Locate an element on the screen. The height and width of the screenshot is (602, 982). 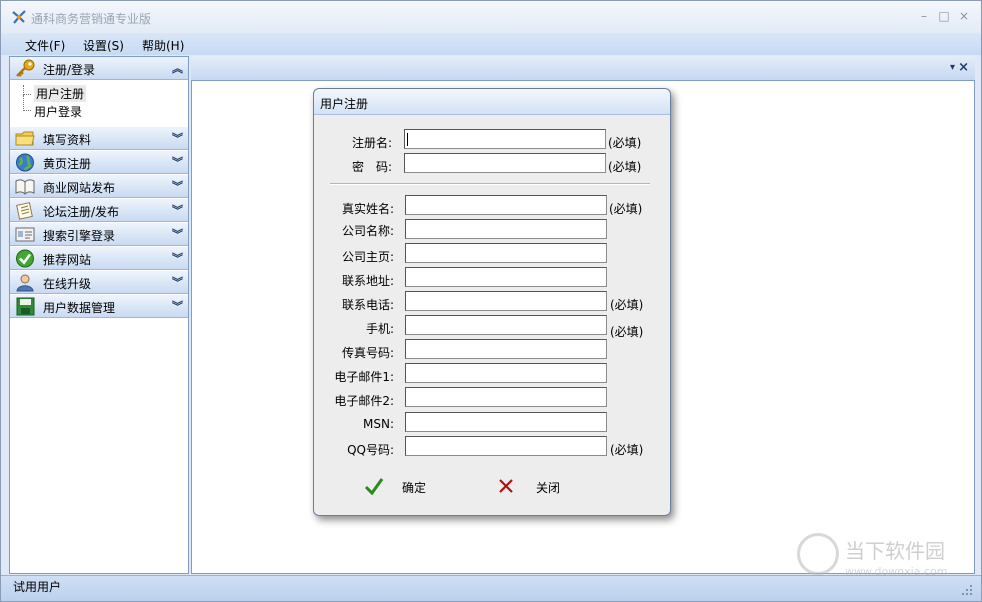
field-label-msn: MSN: is located at coordinates (378, 424).